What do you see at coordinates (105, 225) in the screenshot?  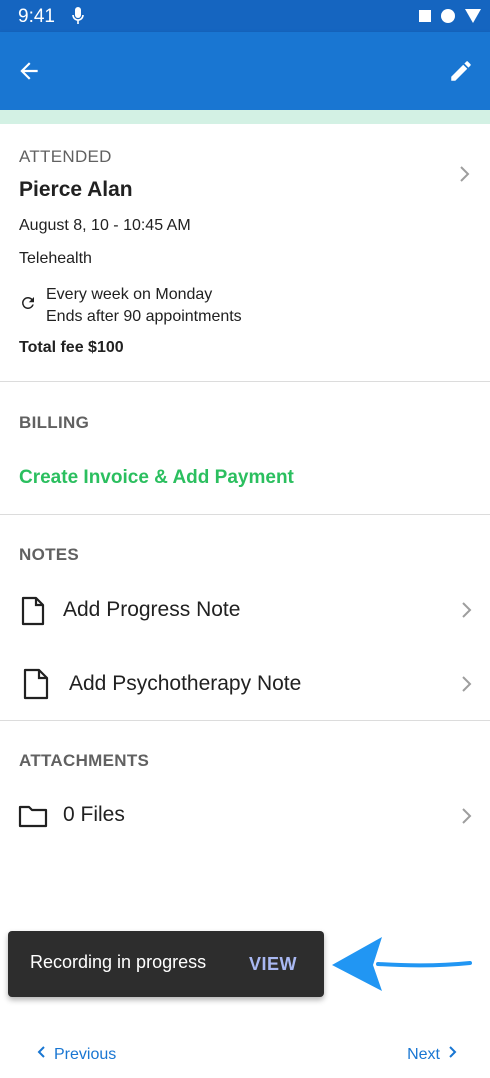 I see `appointment-date: August 8, 10 - 10:45 AM` at bounding box center [105, 225].